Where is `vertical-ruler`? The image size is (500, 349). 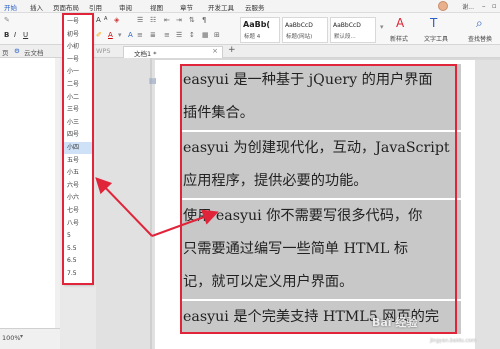 vertical-ruler is located at coordinates (151, 203).